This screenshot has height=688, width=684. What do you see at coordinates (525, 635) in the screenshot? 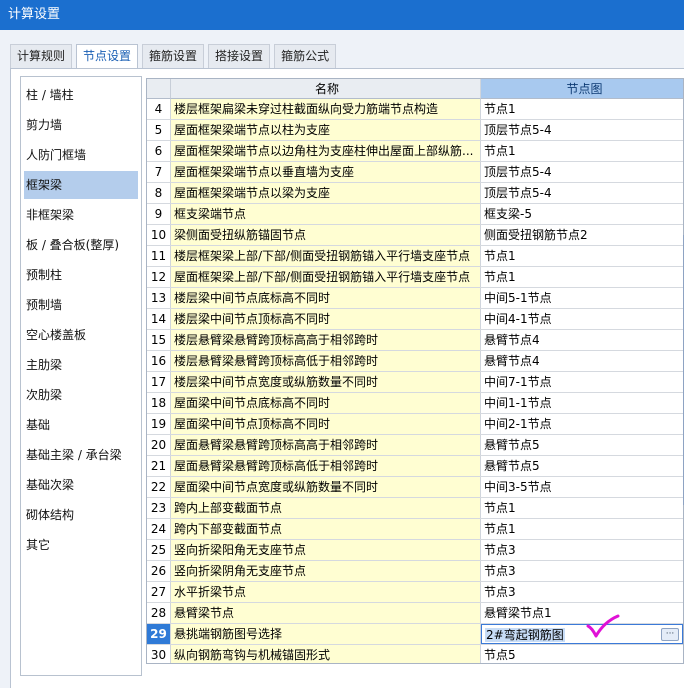
I see `node-editor-text: 2#弯起钢筋图` at bounding box center [525, 635].